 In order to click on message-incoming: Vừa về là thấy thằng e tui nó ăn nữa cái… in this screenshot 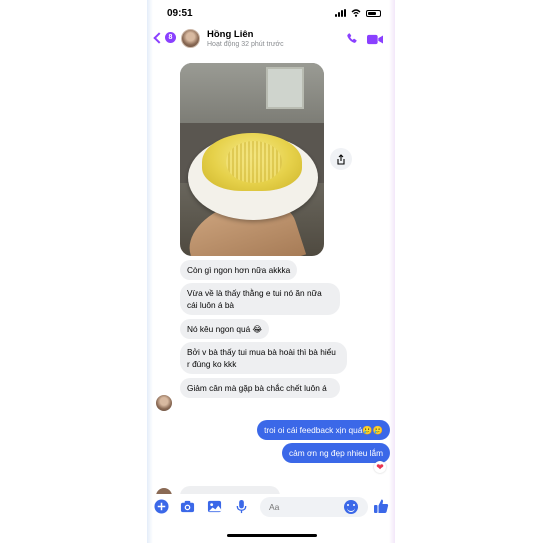, I will do `click(260, 299)`.